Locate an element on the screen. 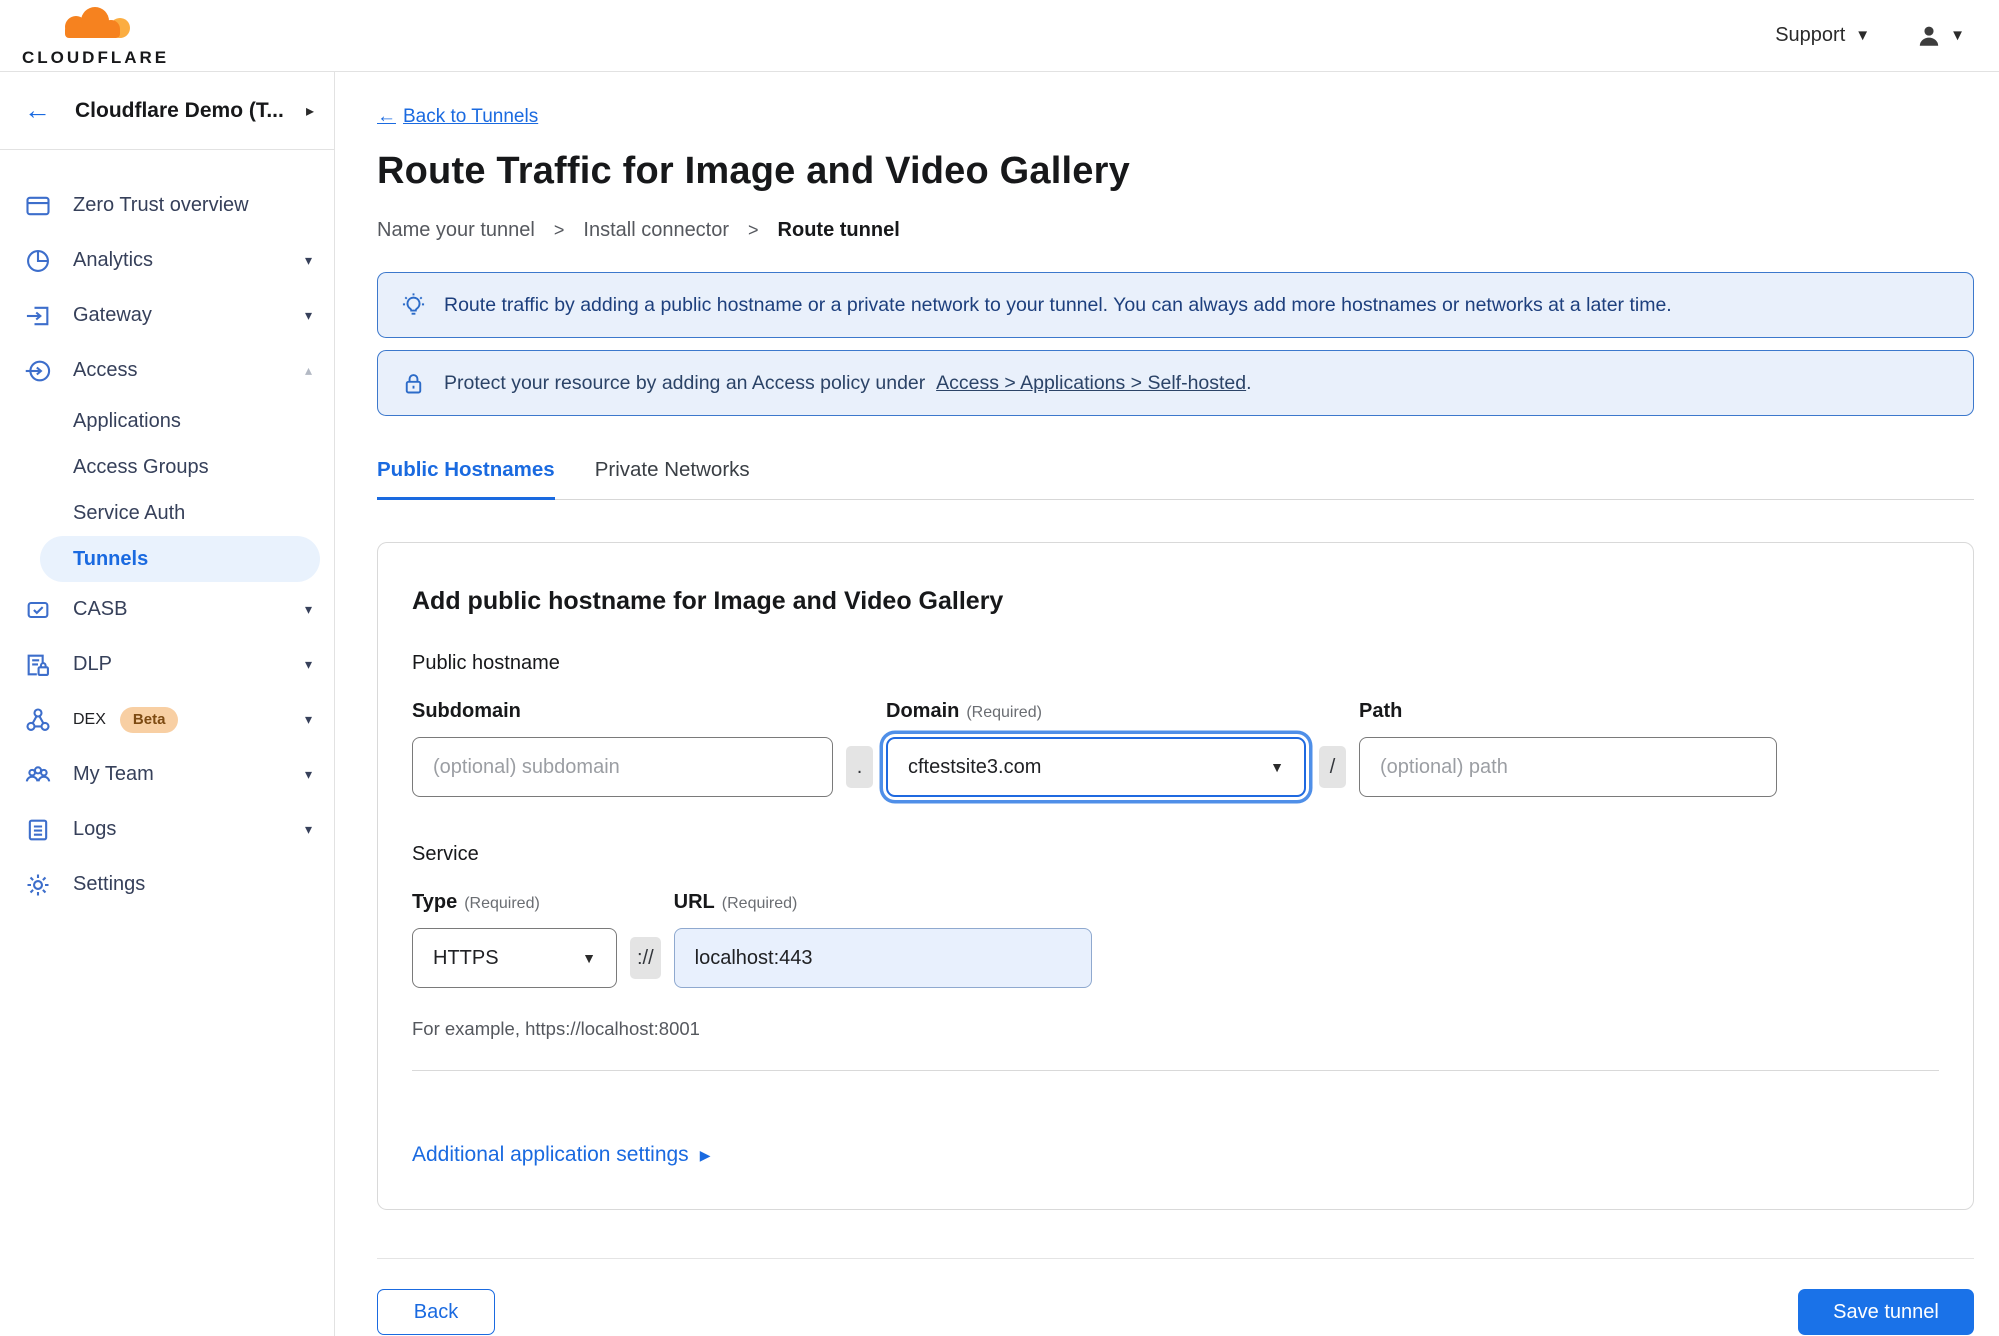 The image size is (1999, 1336). footer-actions: Back Save tunnel is located at coordinates (1175, 1312).